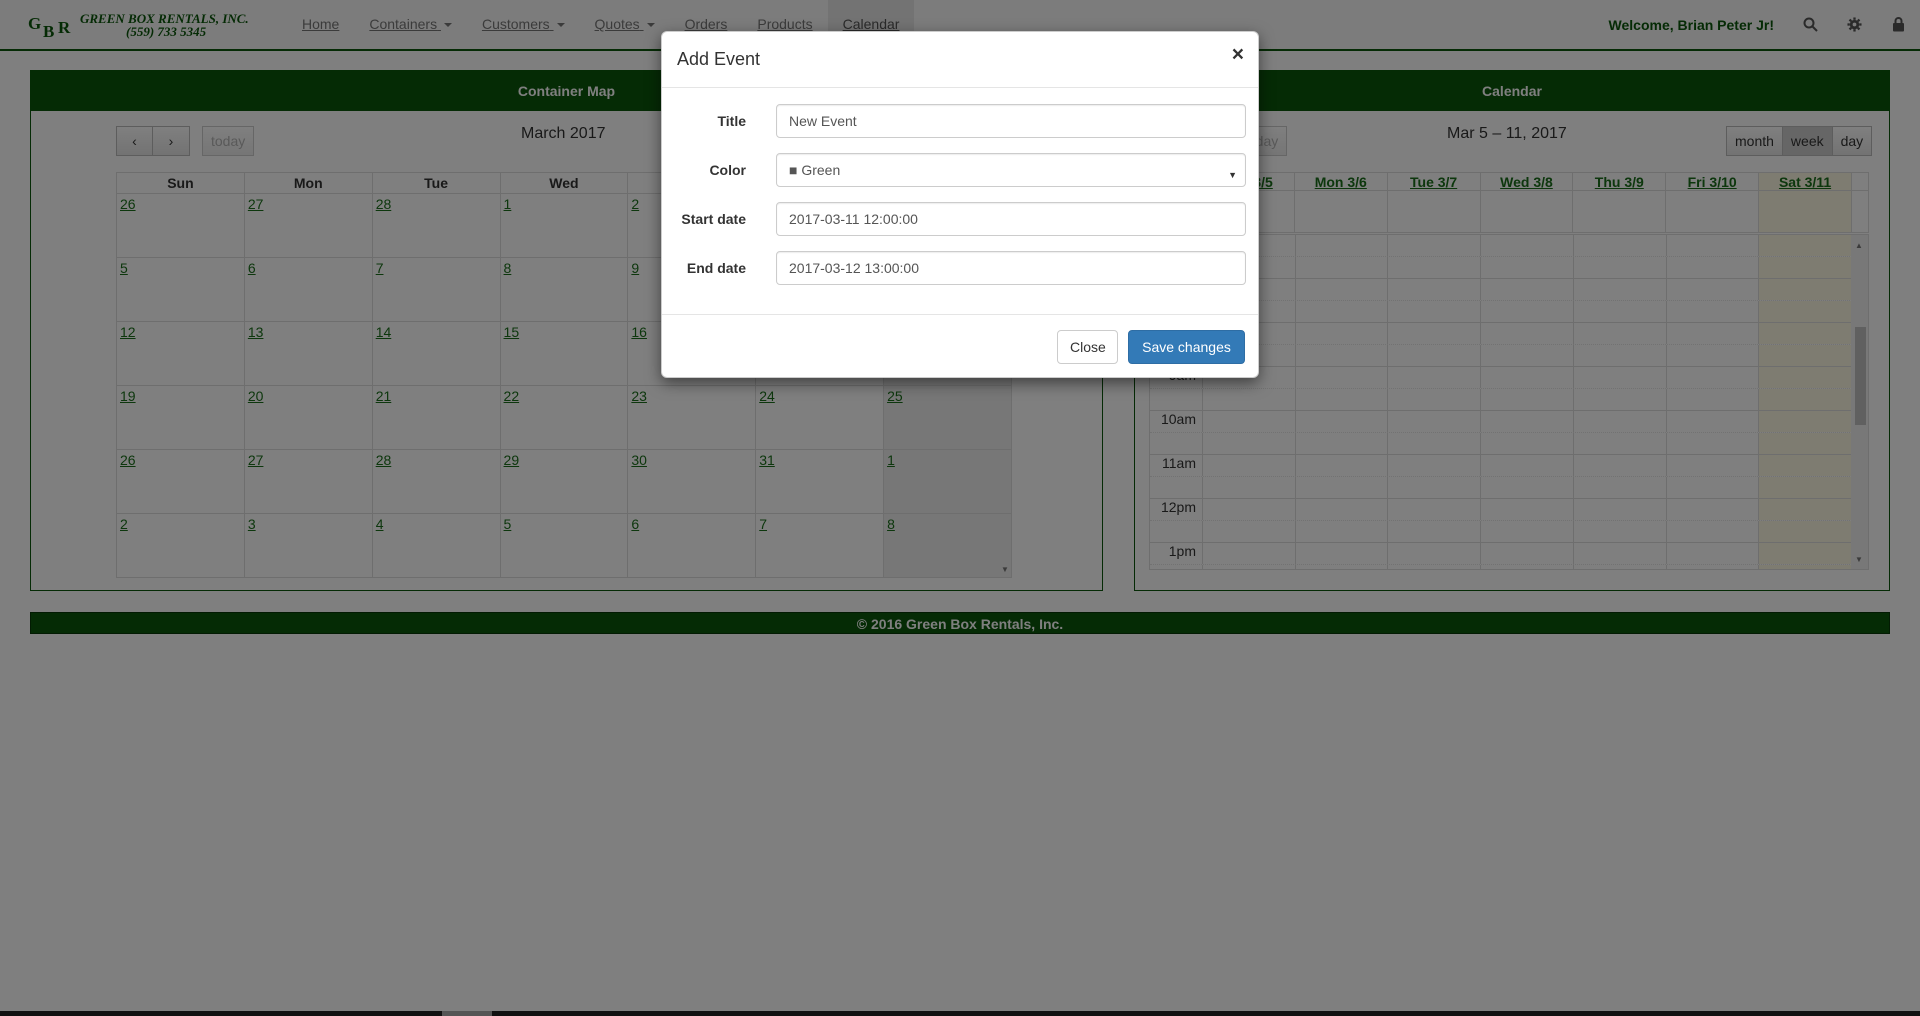  Describe the element at coordinates (1186, 347) in the screenshot. I see `save-button: Save changes` at that location.